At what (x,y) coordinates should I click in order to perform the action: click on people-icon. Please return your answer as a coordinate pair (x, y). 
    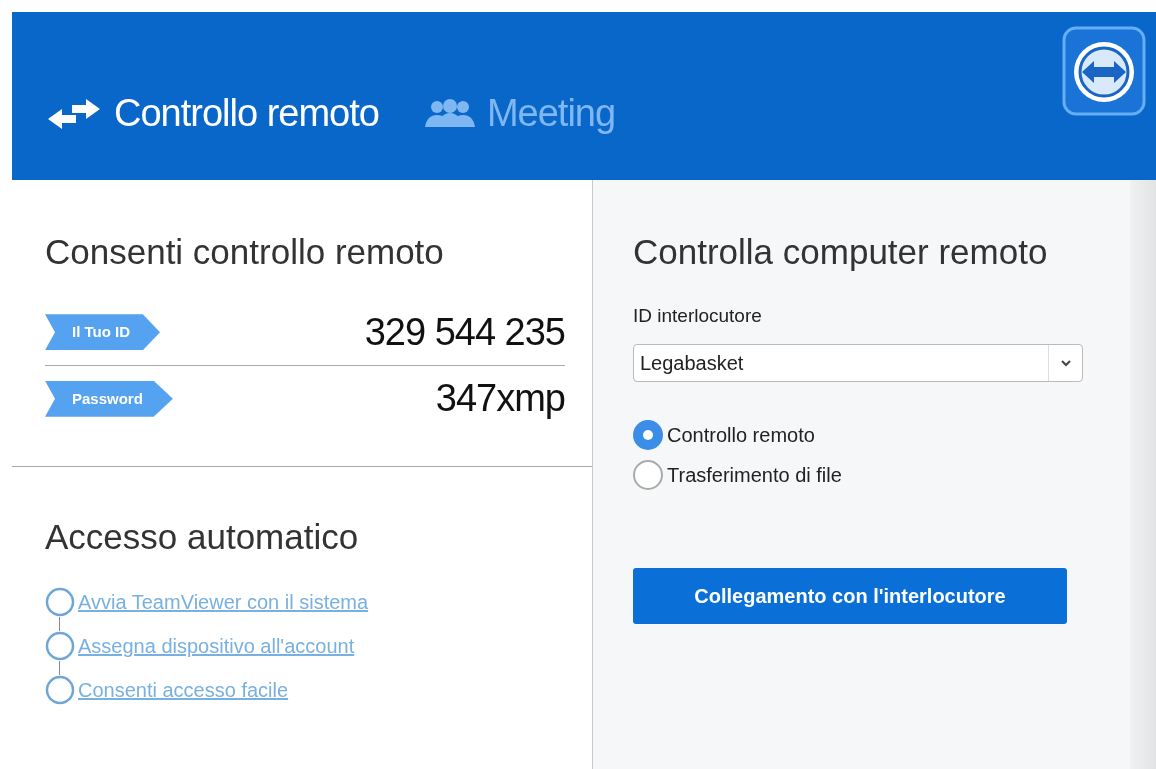
    Looking at the image, I should click on (449, 113).